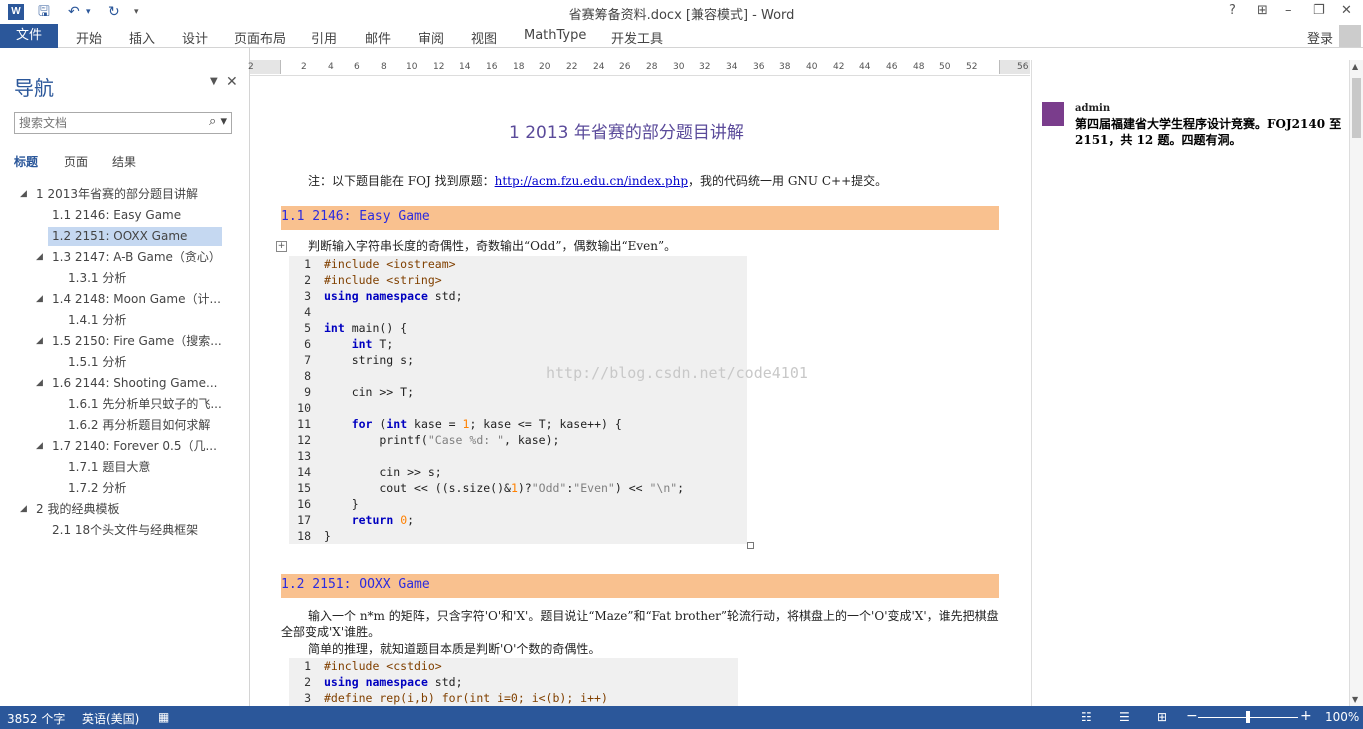 This screenshot has height=729, width=1363. I want to click on tab-mailings: 邮件, so click(378, 37).